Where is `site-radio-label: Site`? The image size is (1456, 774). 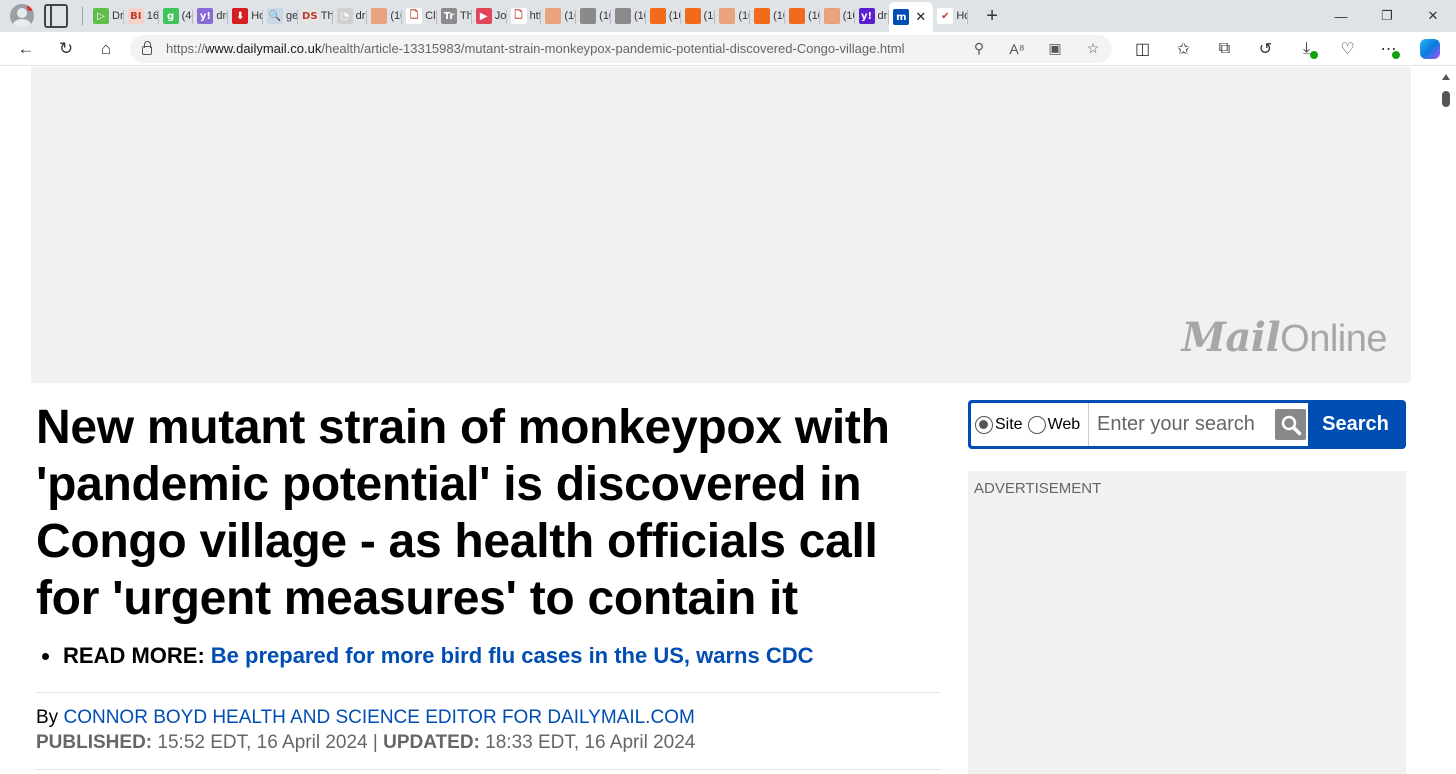
site-radio-label: Site is located at coordinates (1009, 425).